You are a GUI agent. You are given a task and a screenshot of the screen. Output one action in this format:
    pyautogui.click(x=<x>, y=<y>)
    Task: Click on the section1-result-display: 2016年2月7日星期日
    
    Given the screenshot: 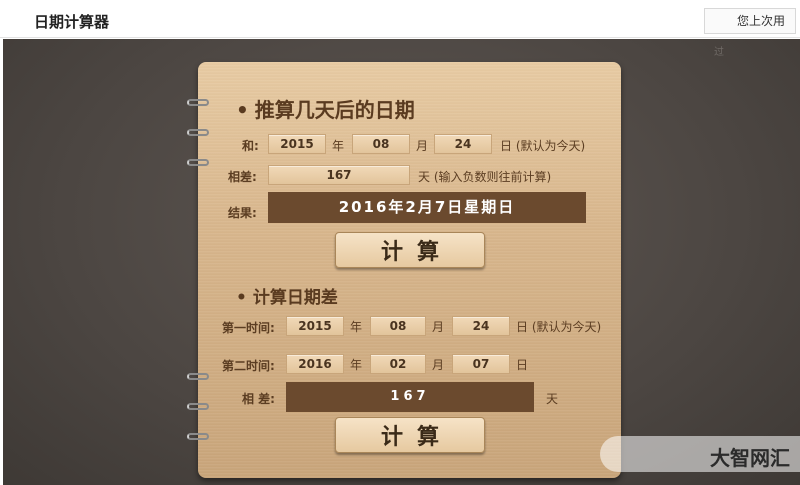 What is the action you would take?
    pyautogui.click(x=427, y=207)
    